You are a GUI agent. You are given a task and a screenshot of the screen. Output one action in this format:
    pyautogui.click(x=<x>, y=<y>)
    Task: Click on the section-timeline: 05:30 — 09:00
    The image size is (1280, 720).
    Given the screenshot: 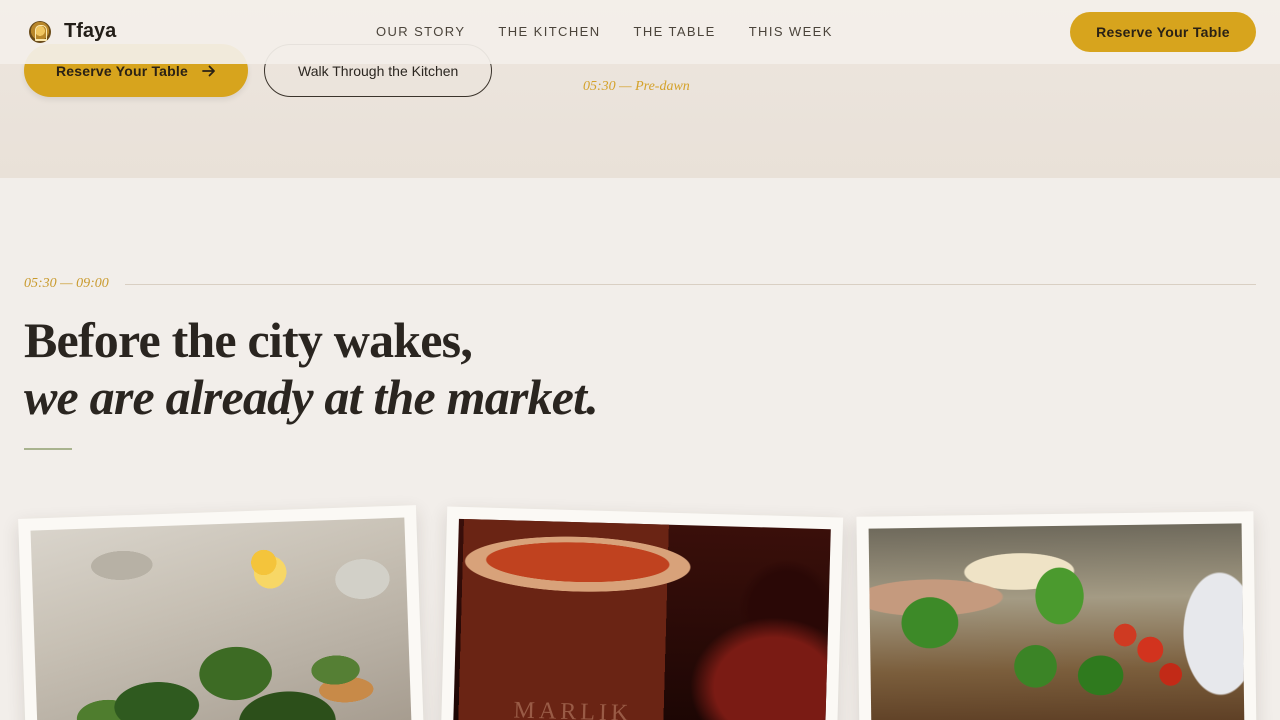 What is the action you would take?
    pyautogui.click(x=640, y=284)
    